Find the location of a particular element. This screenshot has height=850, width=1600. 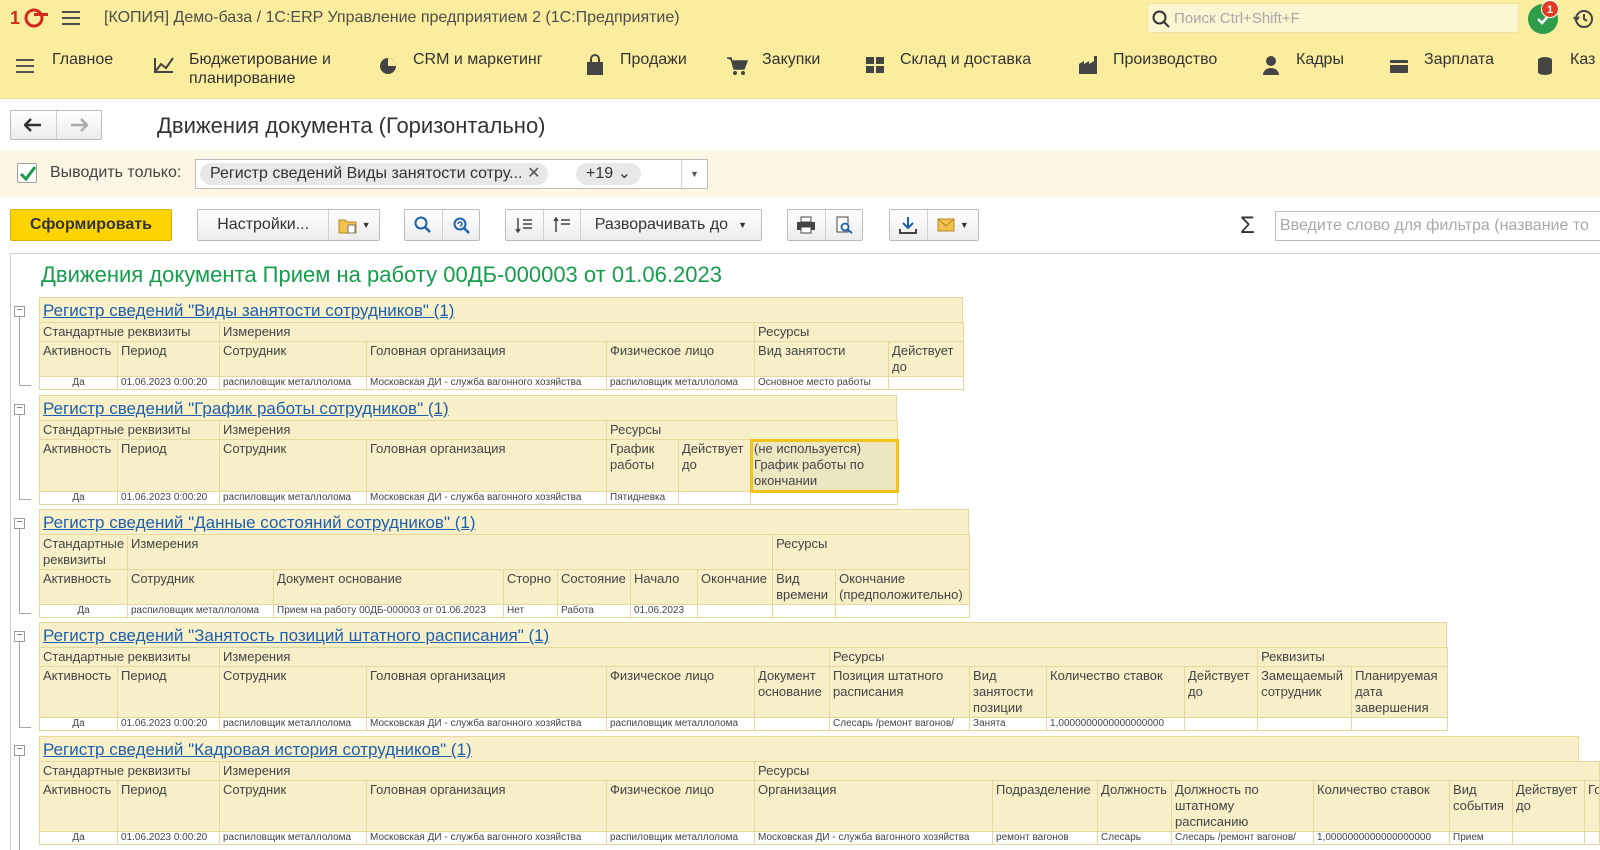

table-cell: Работа is located at coordinates (594, 611).